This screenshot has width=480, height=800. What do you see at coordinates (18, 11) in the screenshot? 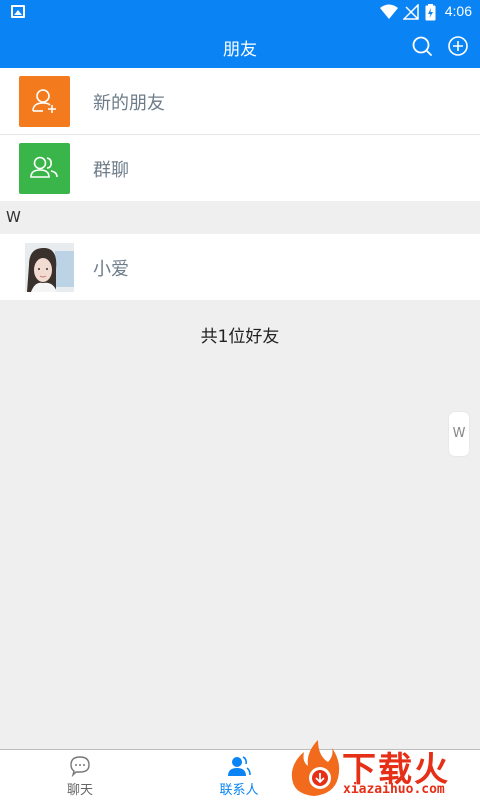
I see `image-notification-icon` at bounding box center [18, 11].